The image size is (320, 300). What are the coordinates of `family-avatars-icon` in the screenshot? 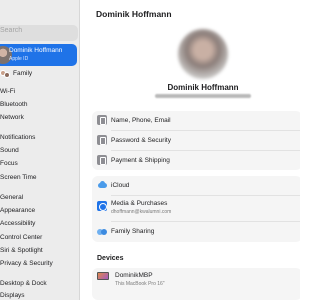 It's located at (5, 74).